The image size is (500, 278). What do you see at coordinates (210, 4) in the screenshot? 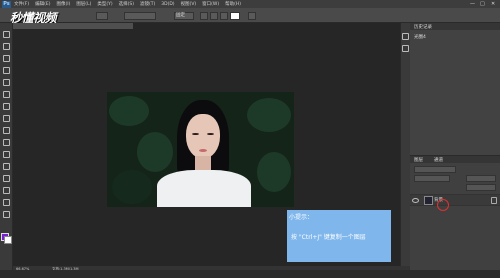
I see `menu-window: 窗口(W)` at bounding box center [210, 4].